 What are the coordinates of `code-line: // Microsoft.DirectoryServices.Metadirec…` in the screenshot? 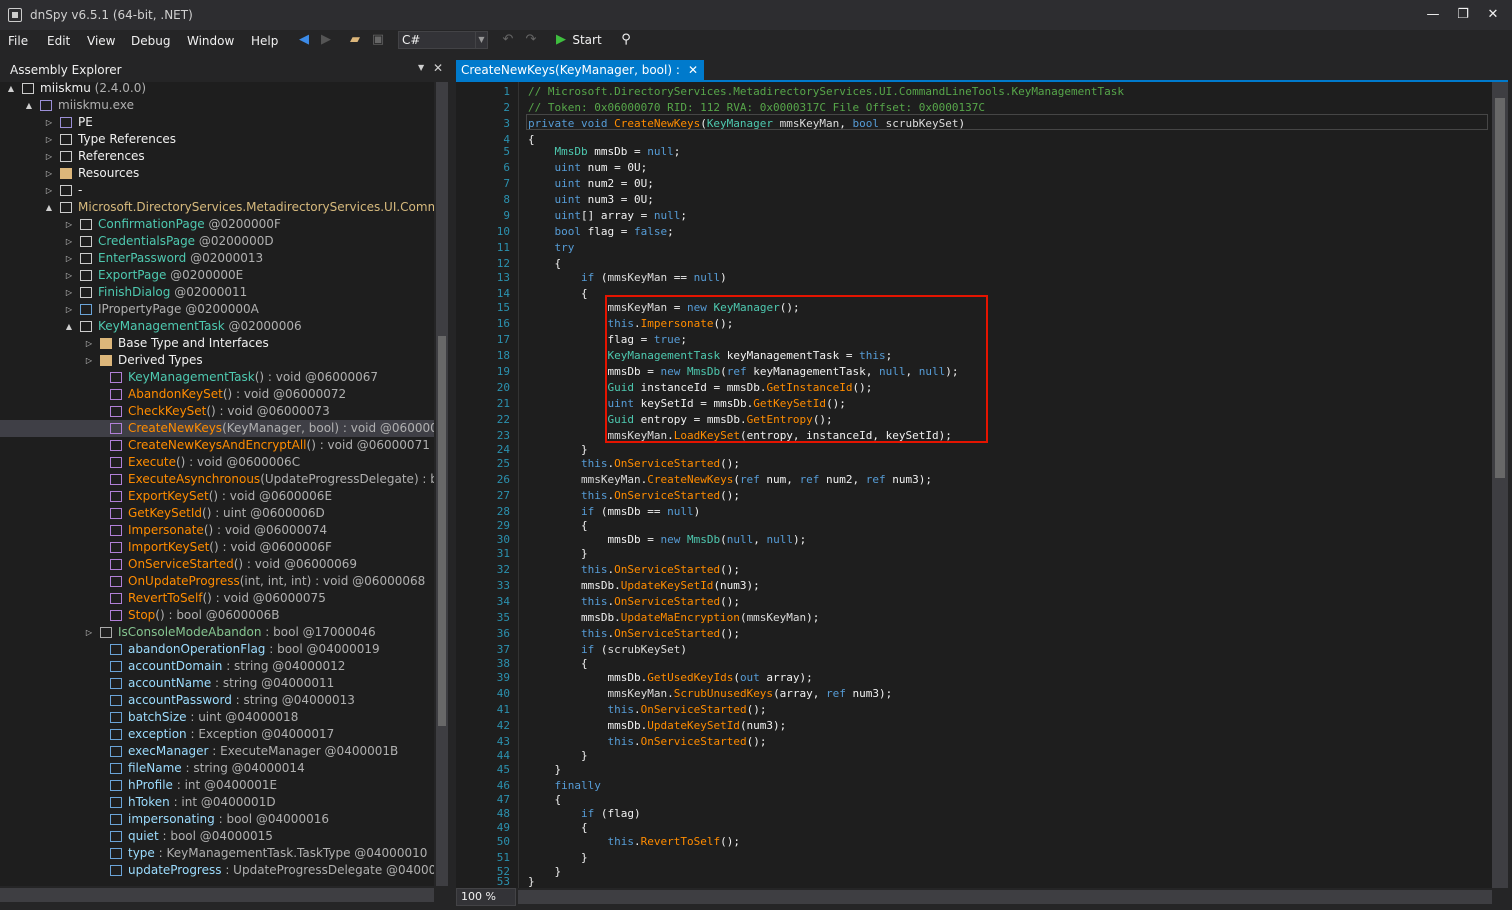 It's located at (826, 92).